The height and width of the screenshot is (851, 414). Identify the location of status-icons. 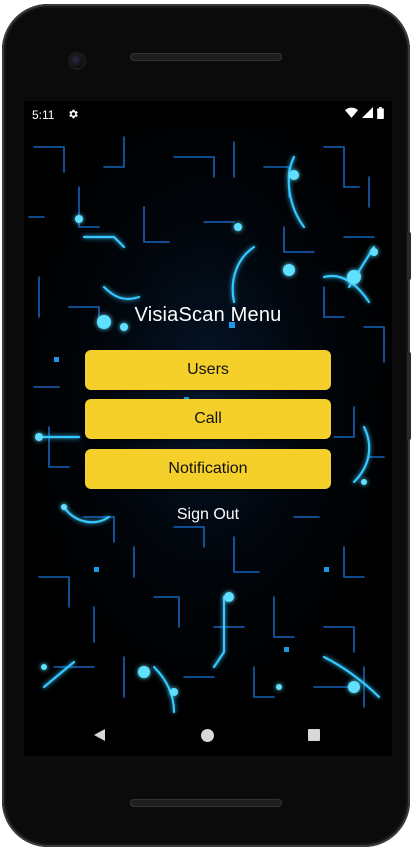
(364, 114).